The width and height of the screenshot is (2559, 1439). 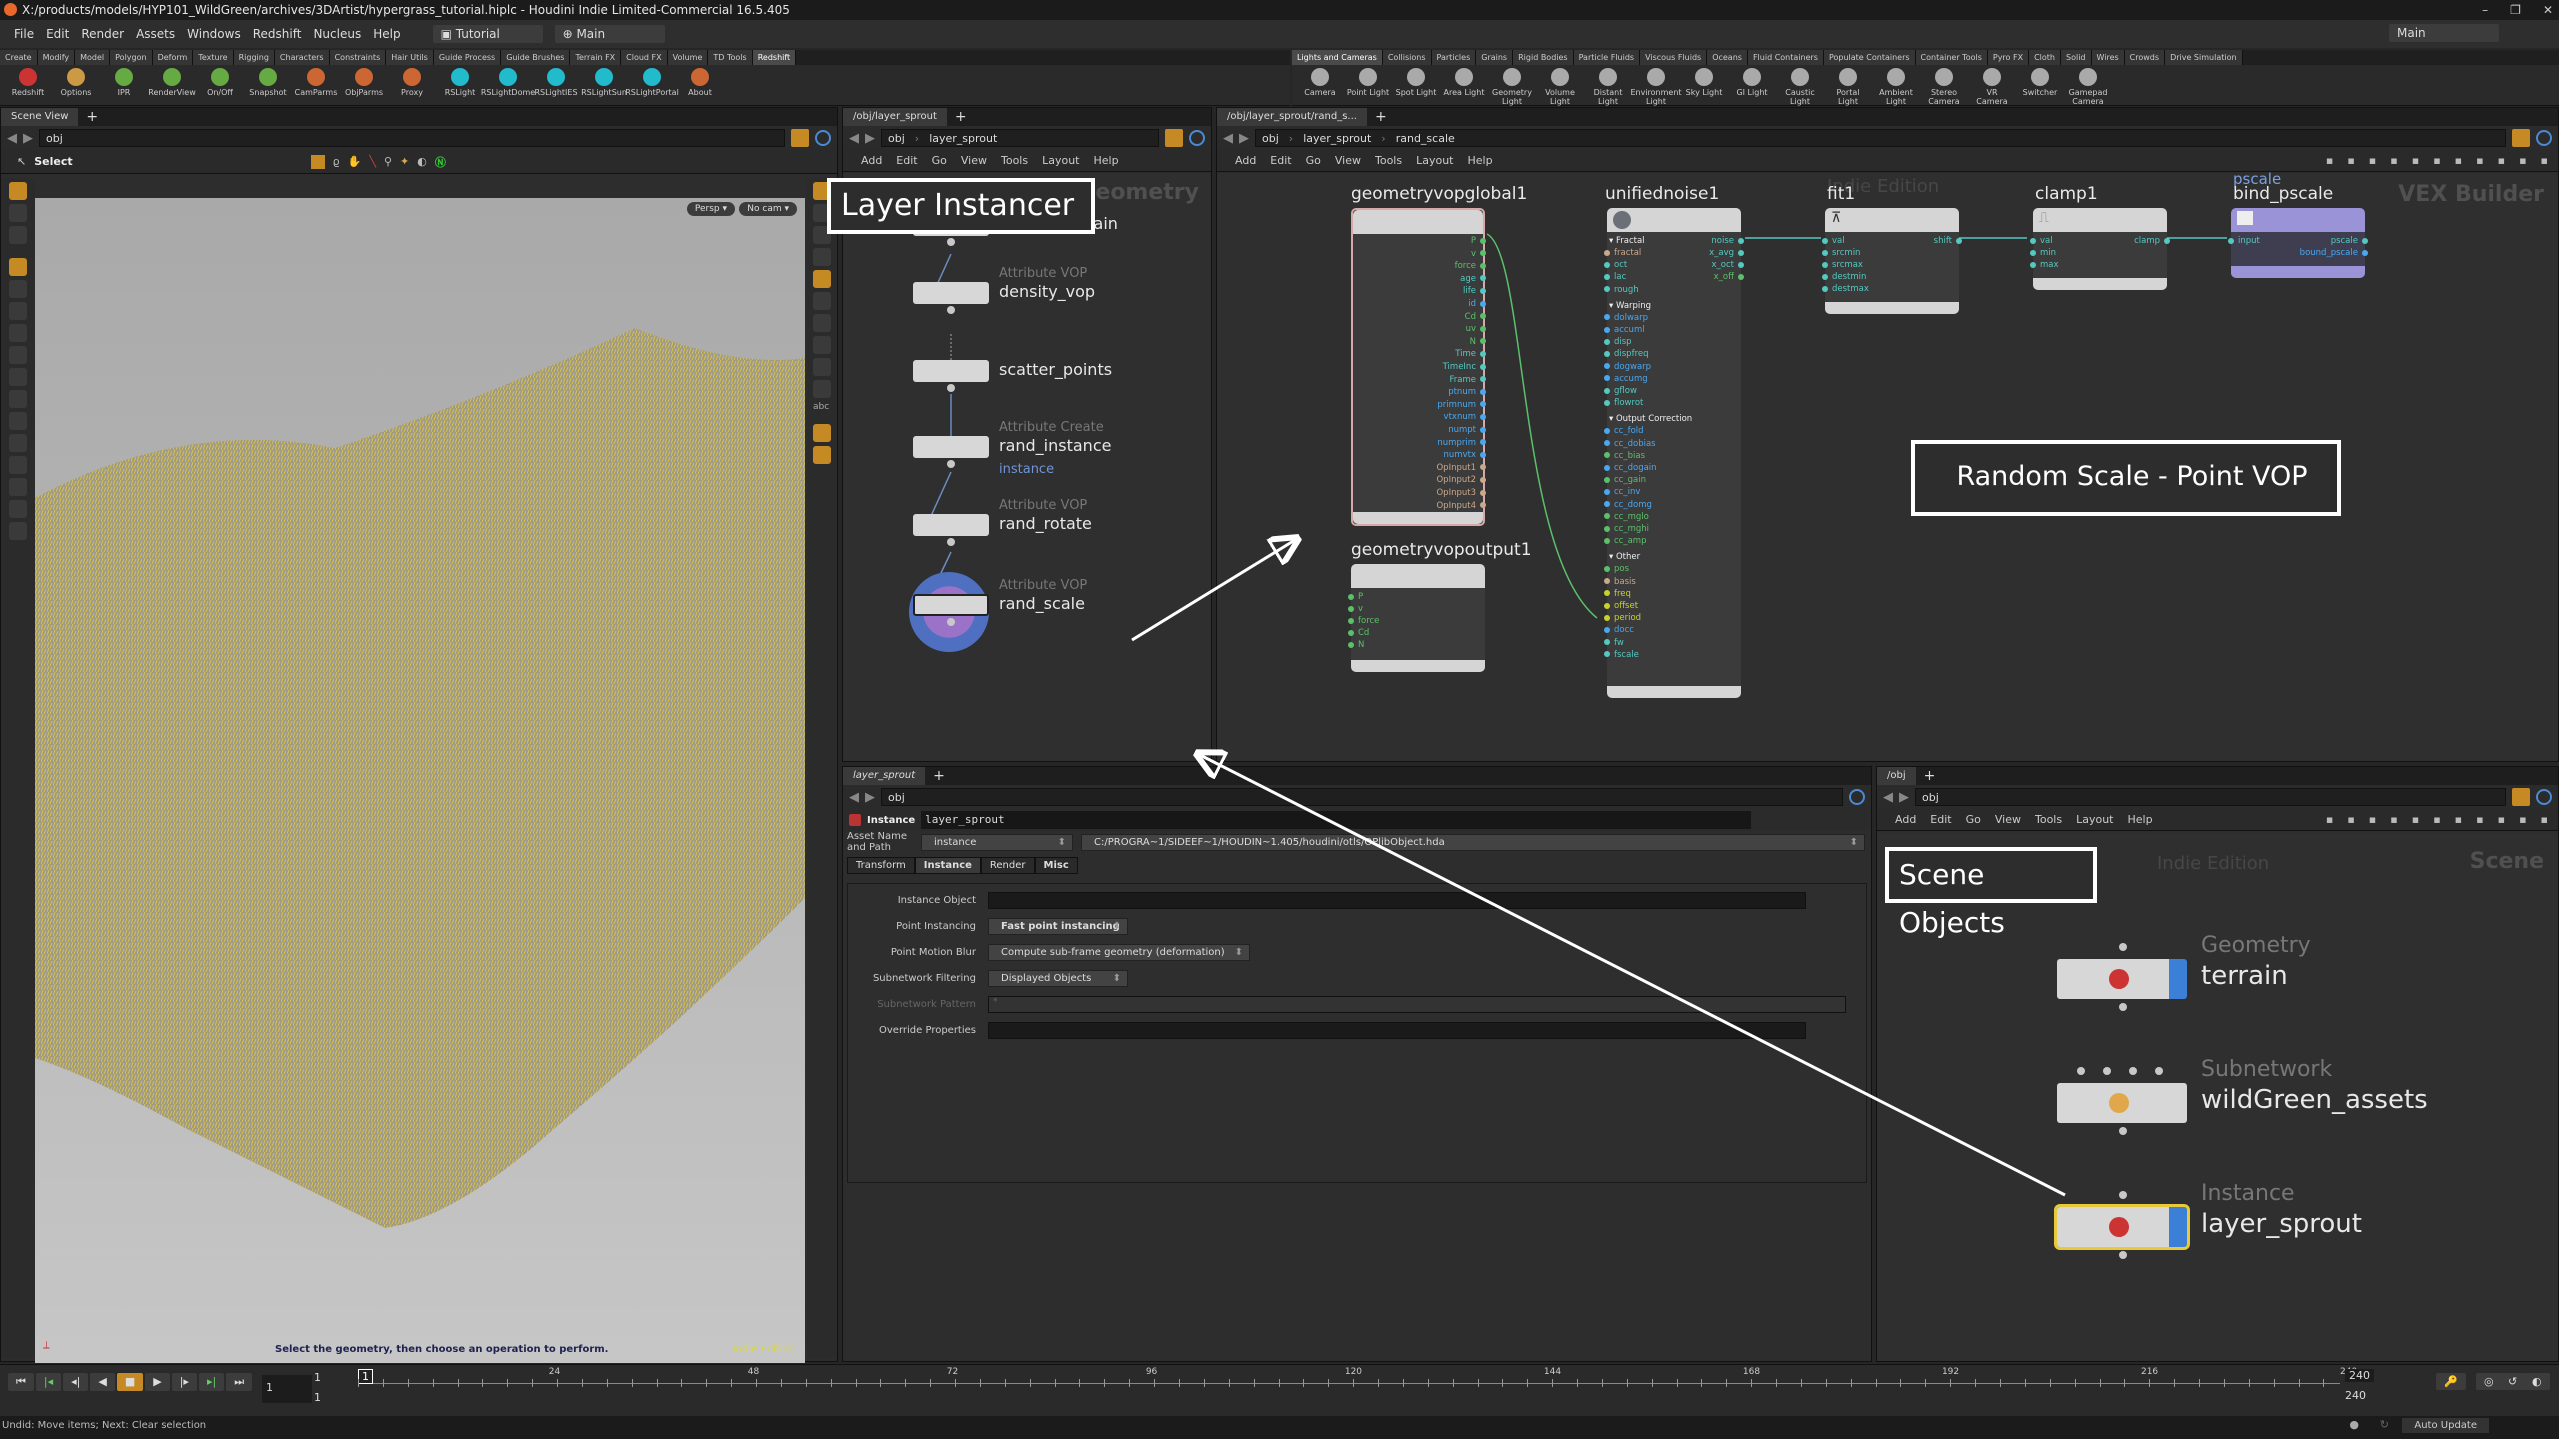 I want to click on menu-view: View, so click(x=1348, y=160).